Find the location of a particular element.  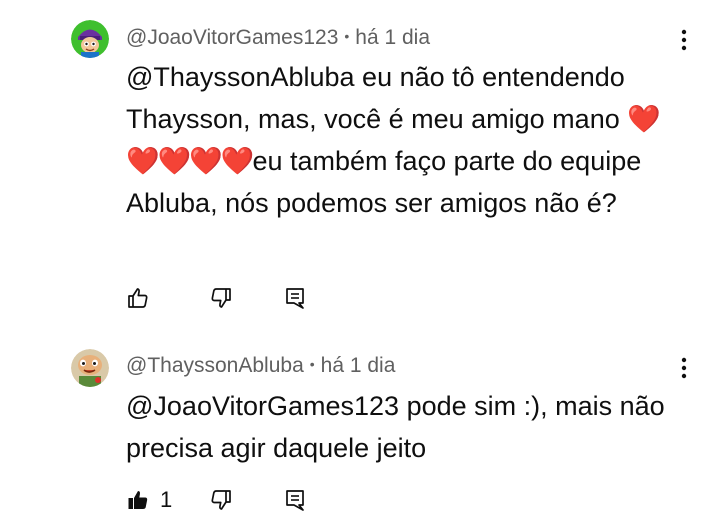

like-button is located at coordinates (138, 298).